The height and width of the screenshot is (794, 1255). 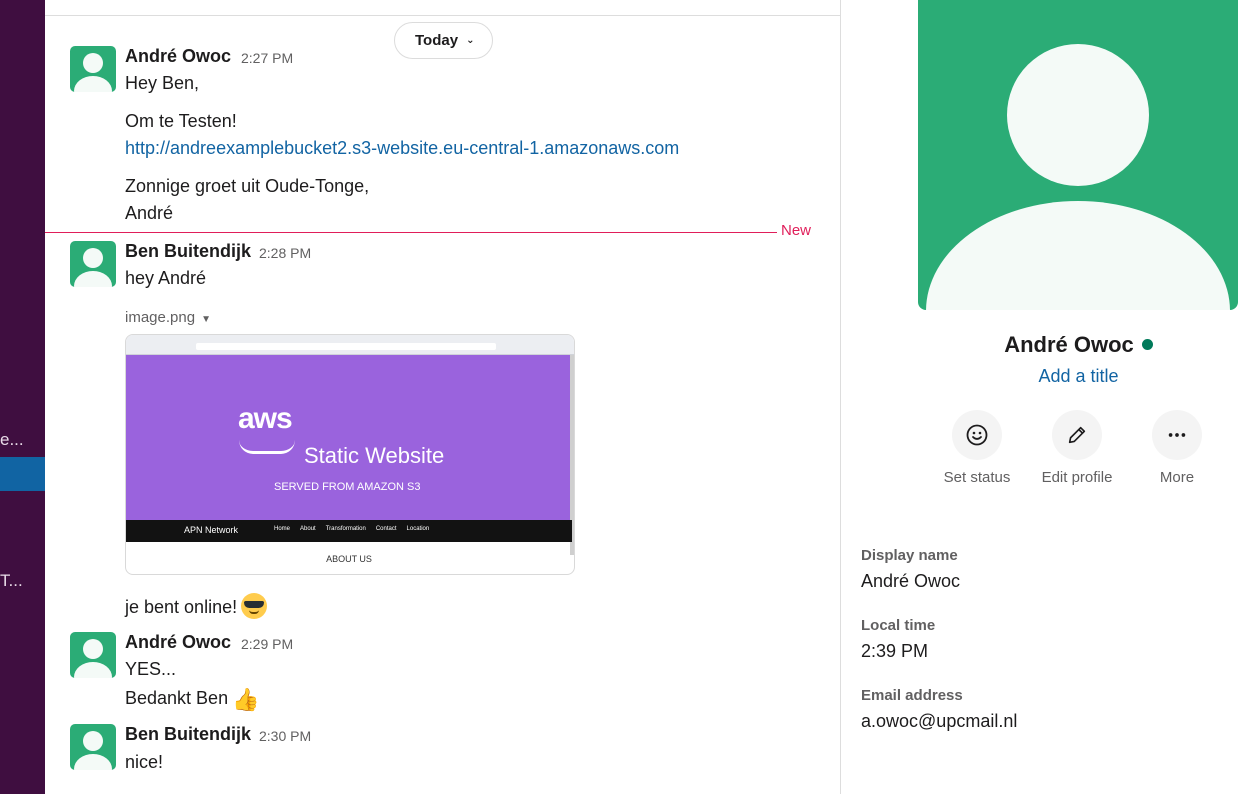 I want to click on browser-chrome, so click(x=350, y=345).